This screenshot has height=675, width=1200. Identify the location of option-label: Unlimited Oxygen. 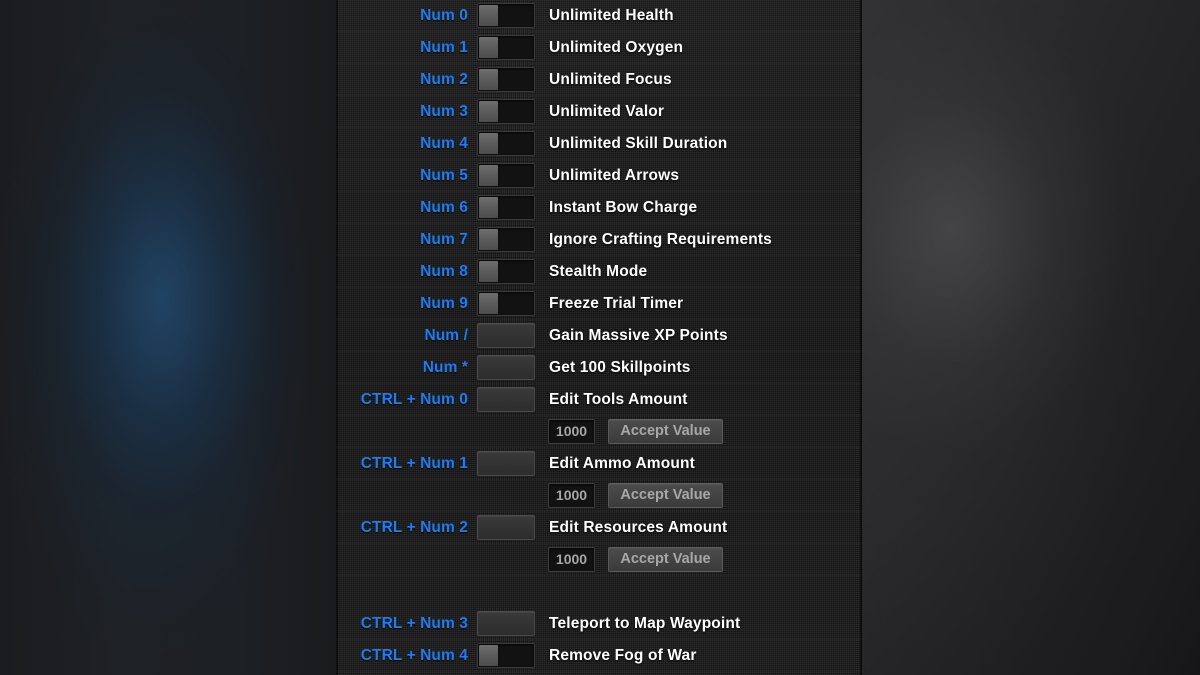
(616, 47).